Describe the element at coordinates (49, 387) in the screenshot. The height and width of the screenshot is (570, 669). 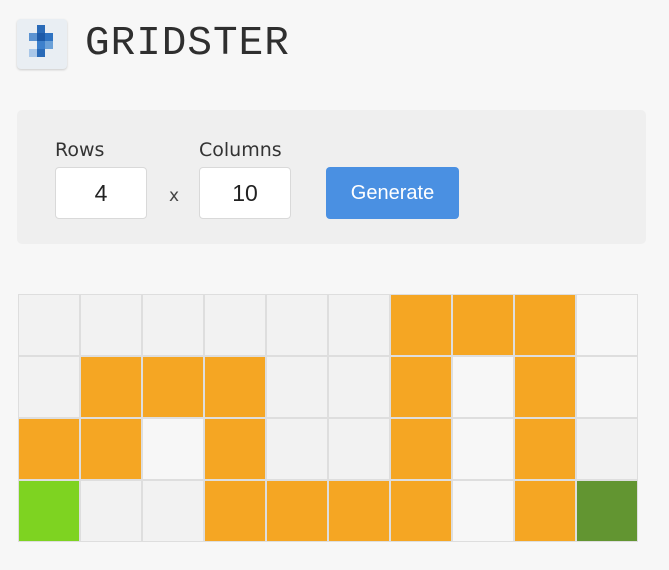
I see `grid-cell-r2-c1` at that location.